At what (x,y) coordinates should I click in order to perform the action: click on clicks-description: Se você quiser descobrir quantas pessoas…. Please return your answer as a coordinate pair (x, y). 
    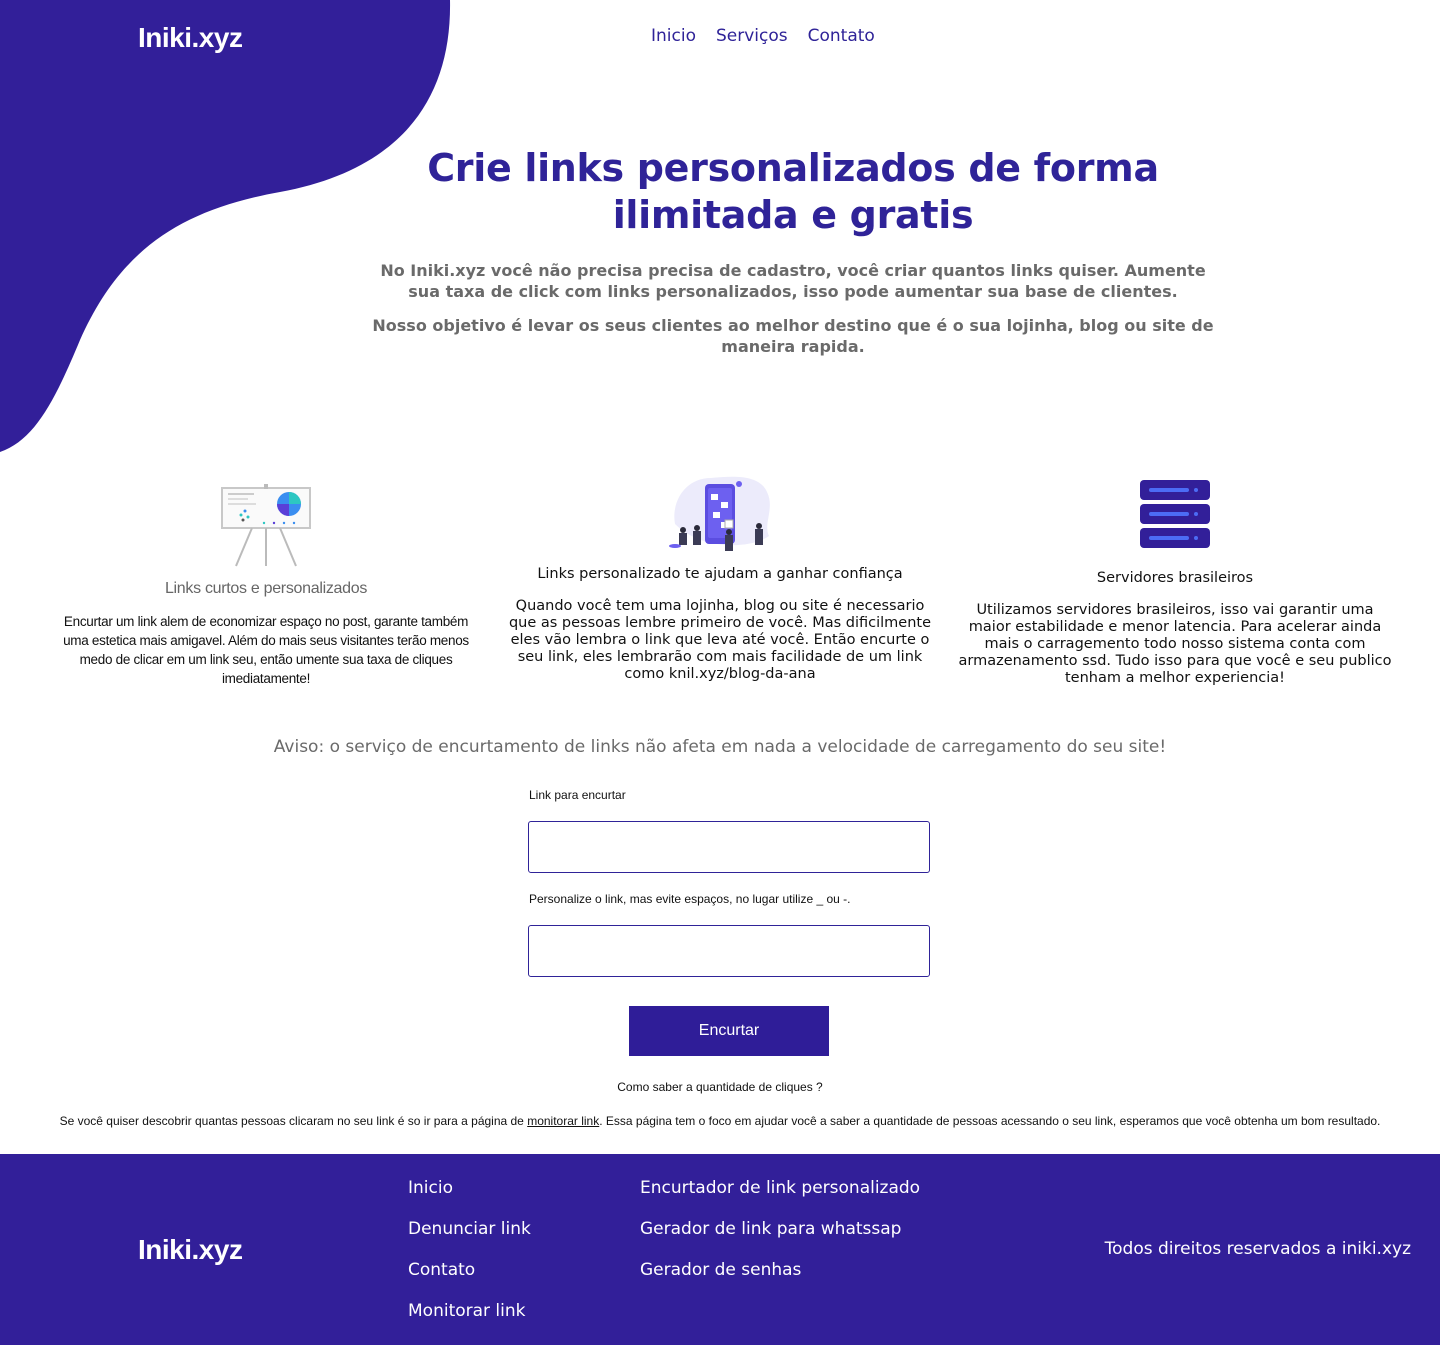
    Looking at the image, I should click on (720, 1121).